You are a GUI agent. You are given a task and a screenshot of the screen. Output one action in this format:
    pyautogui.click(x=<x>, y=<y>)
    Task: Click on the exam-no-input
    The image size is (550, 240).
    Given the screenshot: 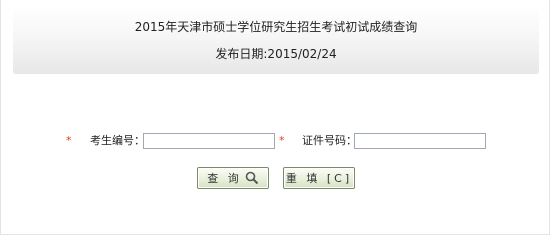 What is the action you would take?
    pyautogui.click(x=209, y=141)
    